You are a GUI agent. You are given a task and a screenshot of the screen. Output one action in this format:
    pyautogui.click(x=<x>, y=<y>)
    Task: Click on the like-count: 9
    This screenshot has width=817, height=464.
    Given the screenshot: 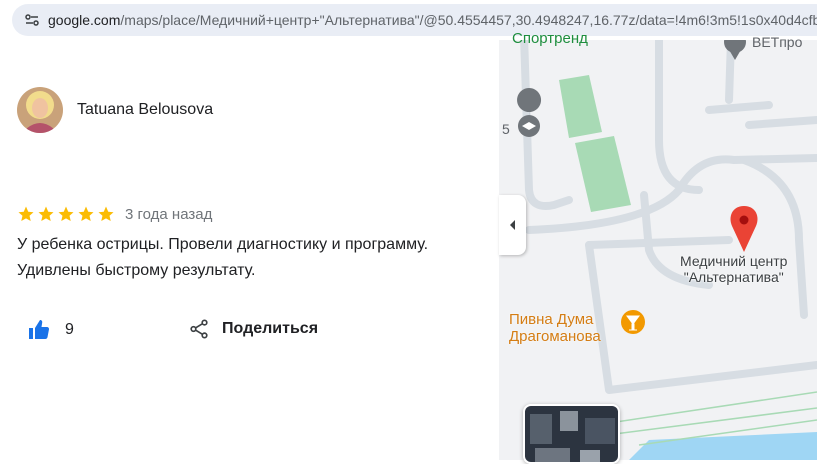 What is the action you would take?
    pyautogui.click(x=69, y=329)
    